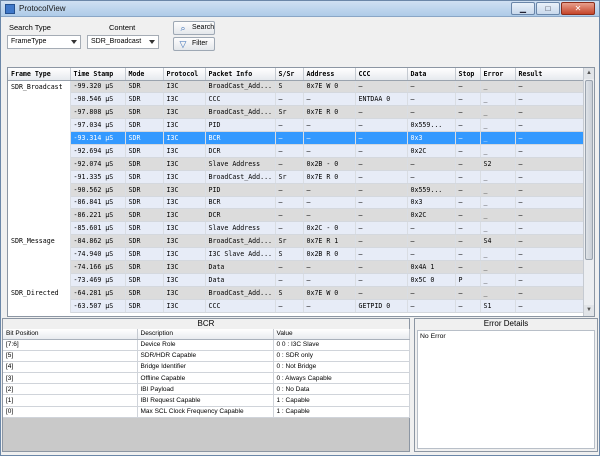  I want to click on packet-row: -90.562 µS SDR I3C PID – – –0x559... – _ –, so click(296, 190).